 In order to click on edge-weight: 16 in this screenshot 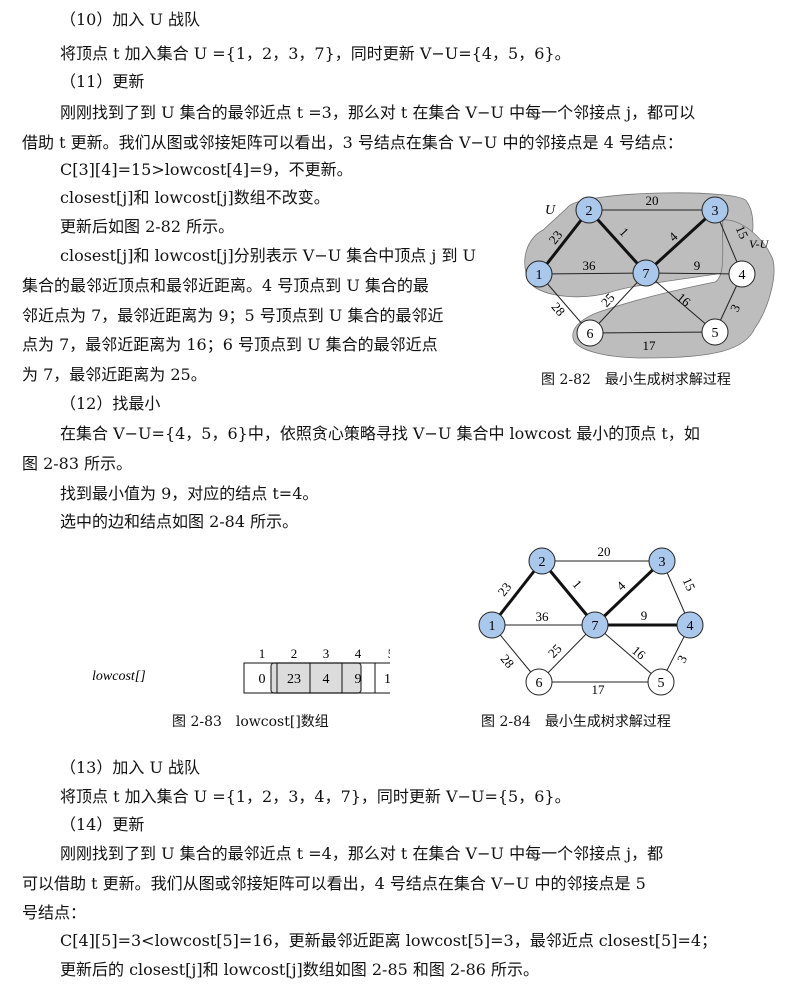, I will do `click(639, 653)`.